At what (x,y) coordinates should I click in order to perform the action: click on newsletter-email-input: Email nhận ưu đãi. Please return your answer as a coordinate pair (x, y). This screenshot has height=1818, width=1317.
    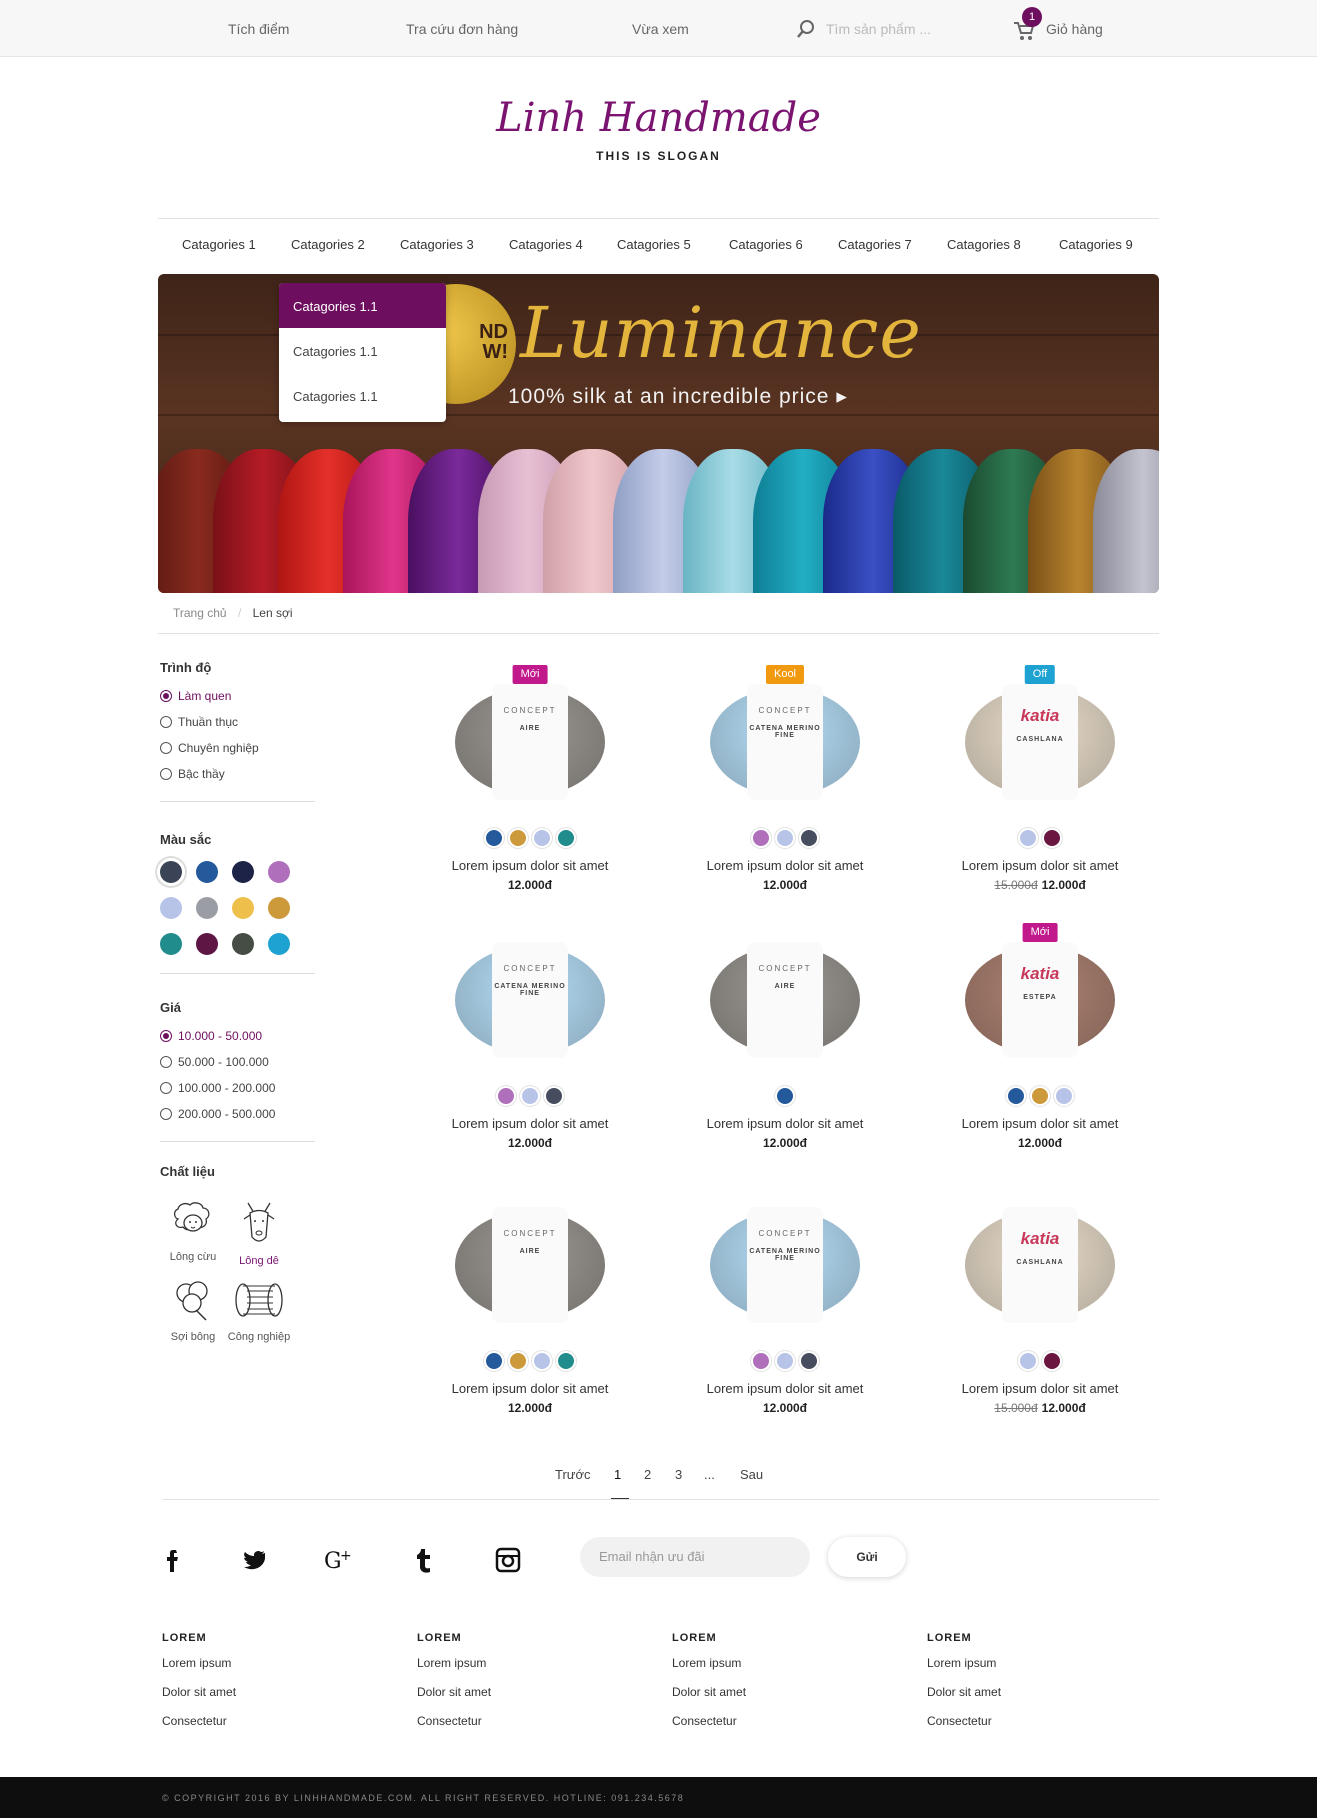
    Looking at the image, I should click on (695, 1557).